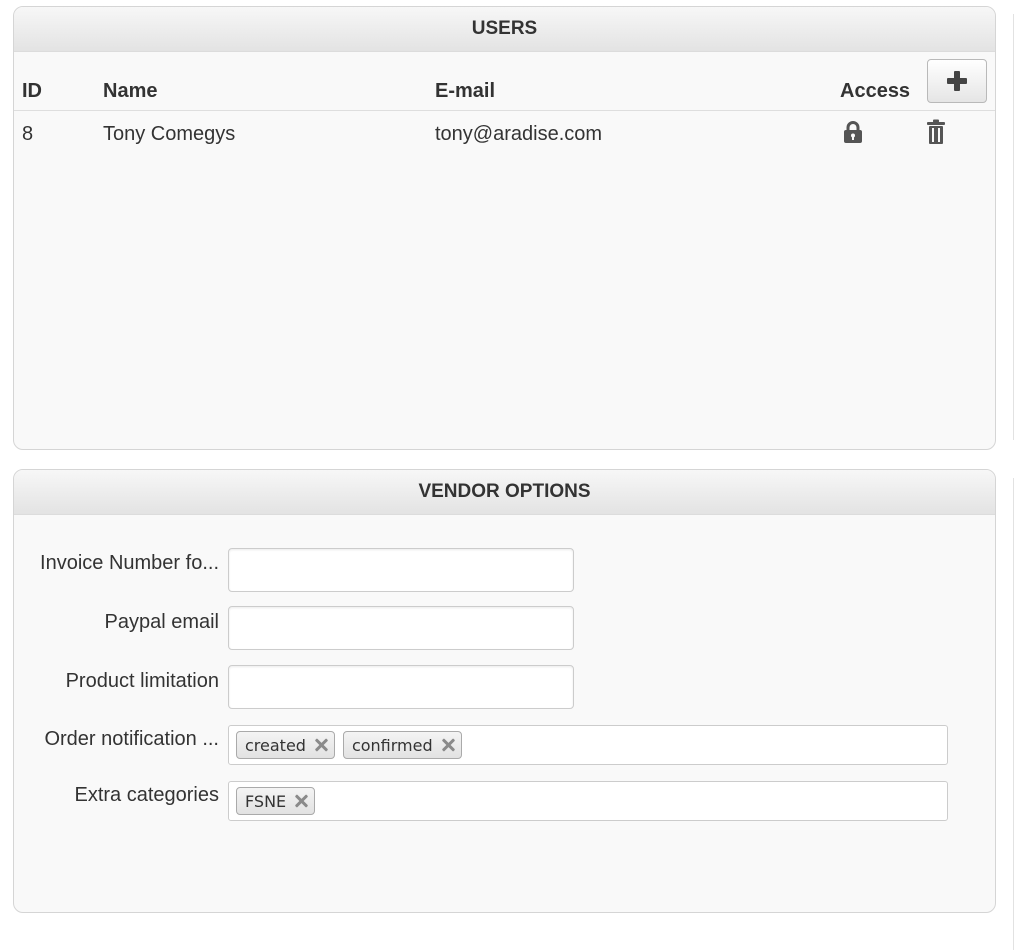 The image size is (1014, 950). I want to click on vendor-options-title: VENDOR OPTIONS, so click(504, 492).